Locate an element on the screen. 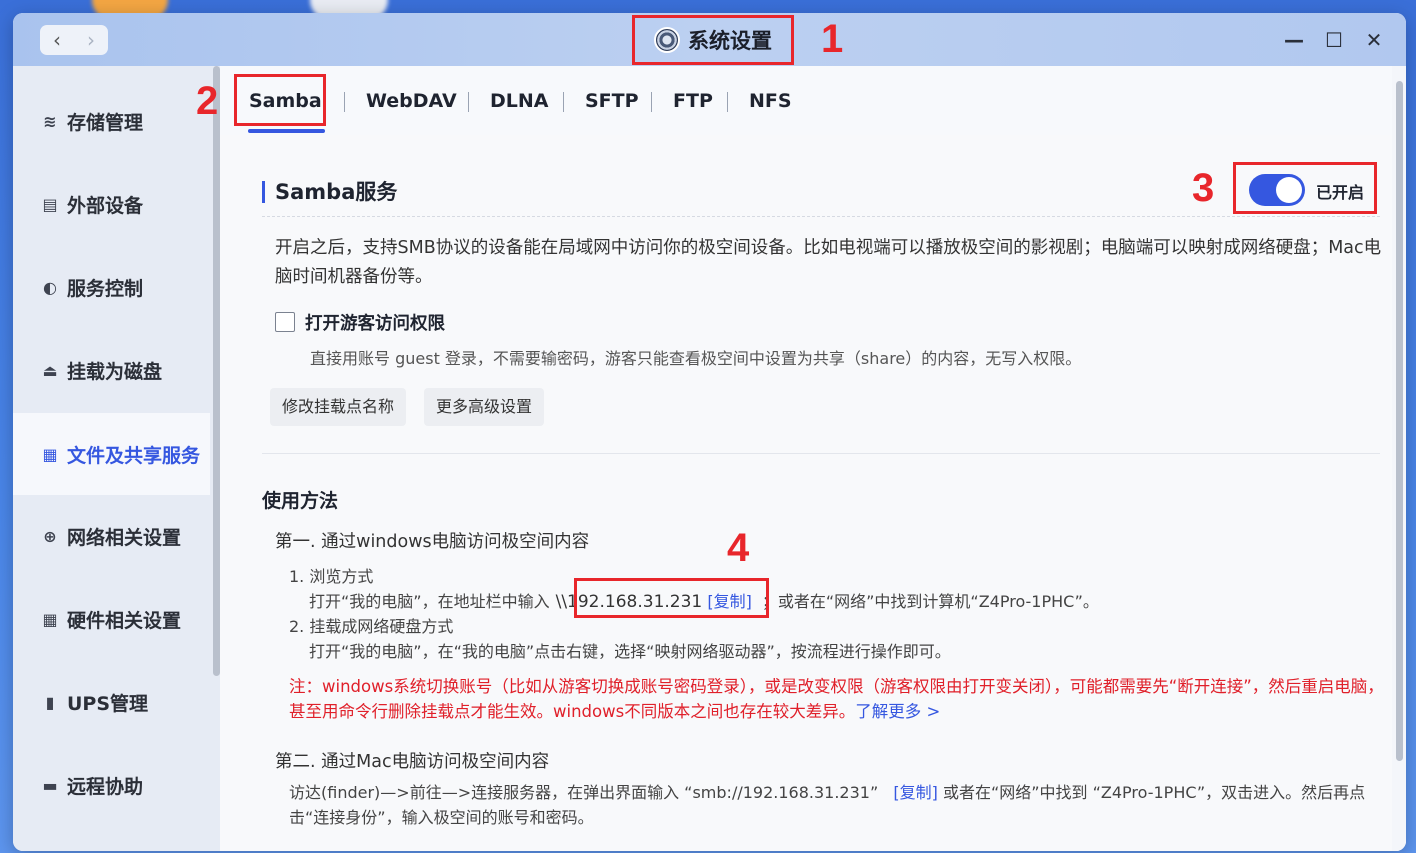 This screenshot has height=853, width=1416. globe-icon: ⊕ is located at coordinates (50, 536).